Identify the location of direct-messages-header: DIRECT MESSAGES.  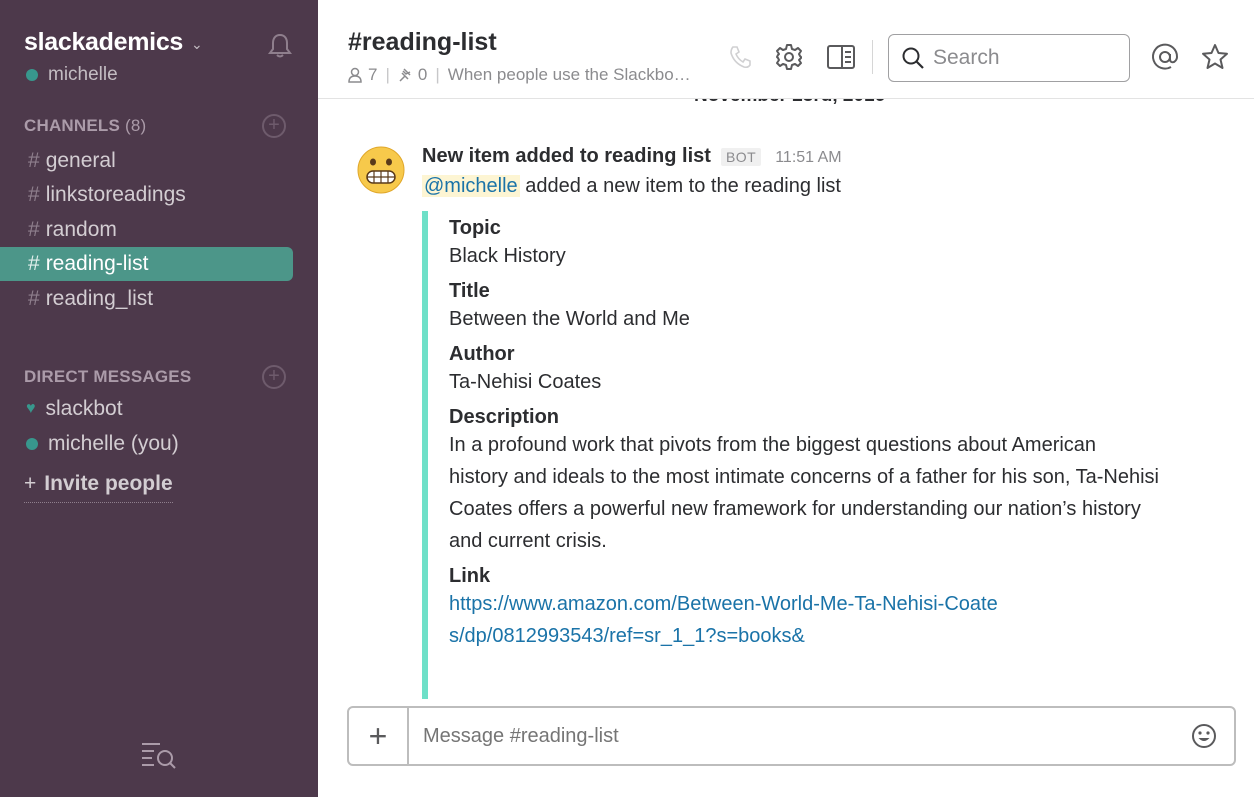
(107, 377).